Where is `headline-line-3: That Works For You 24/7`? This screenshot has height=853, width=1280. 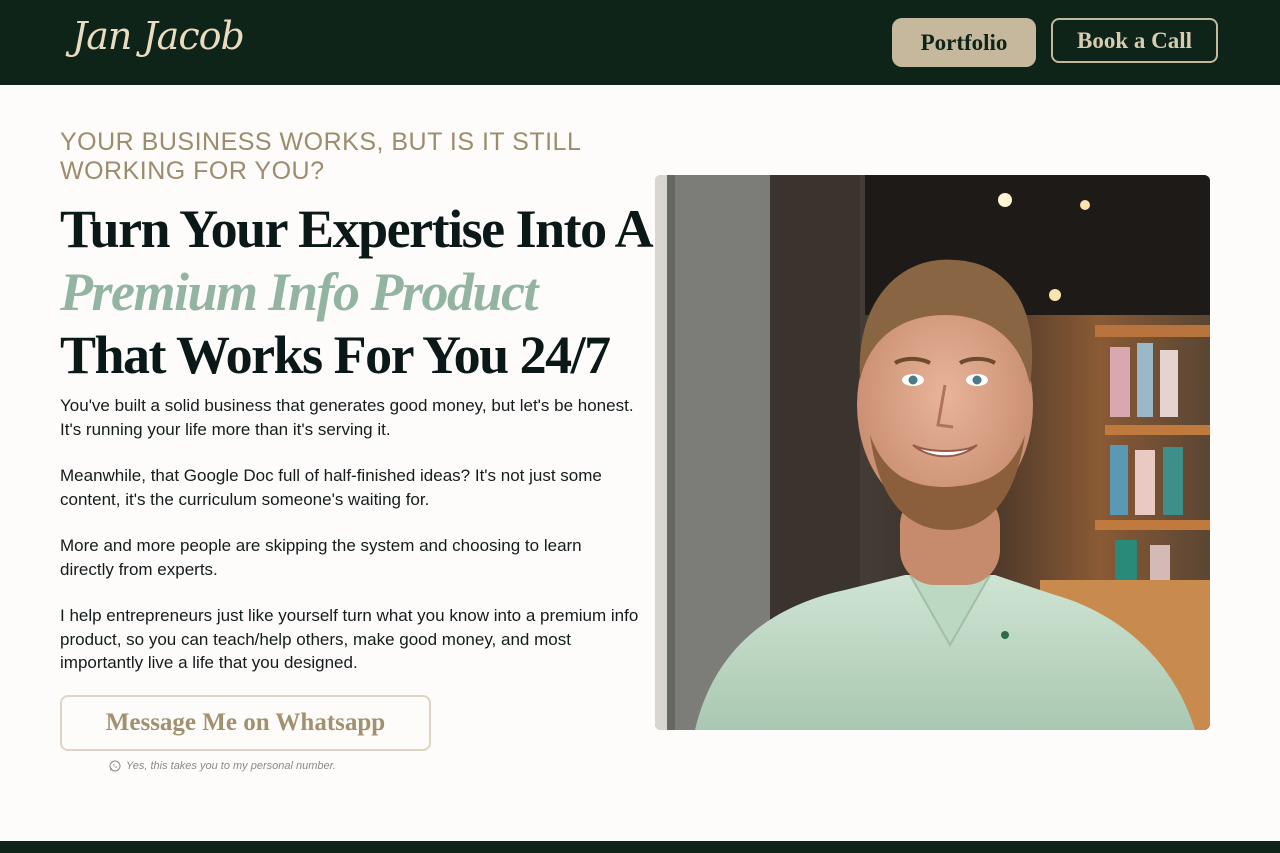
headline-line-3: That Works For You 24/7 is located at coordinates (335, 355).